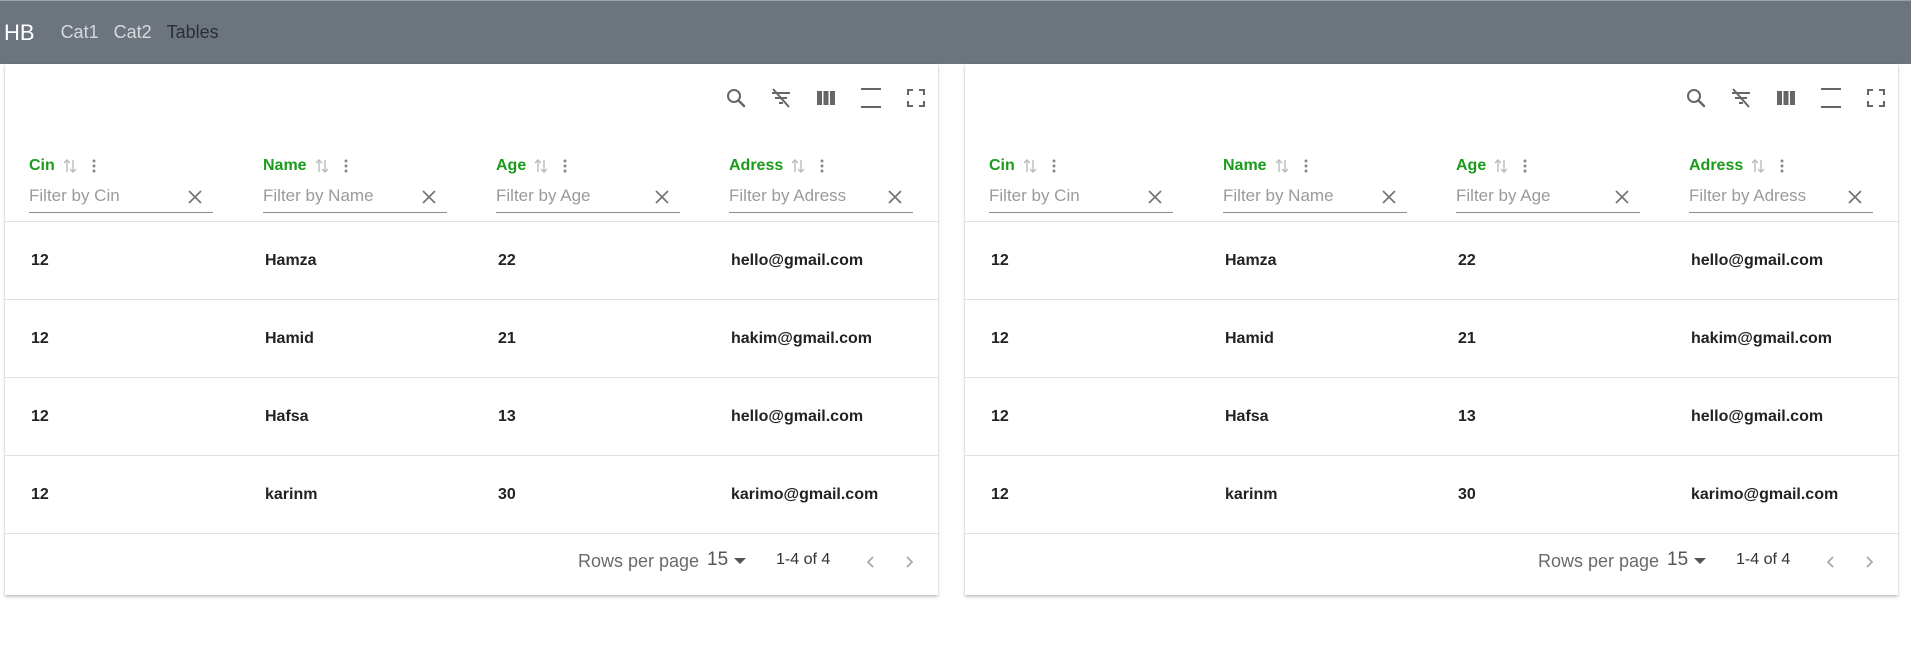  Describe the element at coordinates (797, 416) in the screenshot. I see `cell-adress: hello@gmail.com` at that location.